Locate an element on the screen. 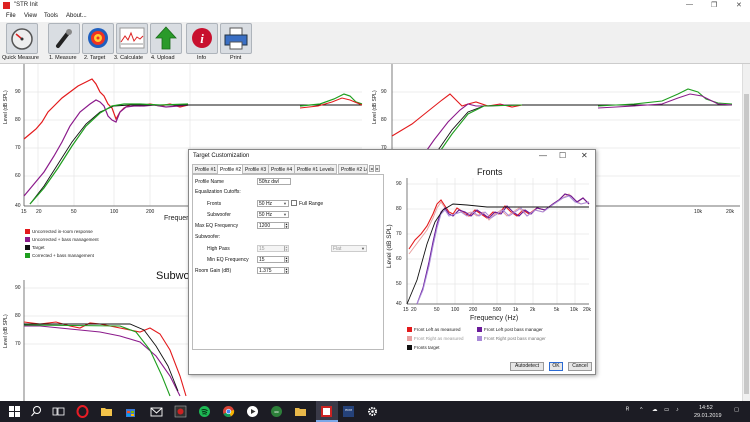 The image size is (750, 422). min-eq-input: 15 ▲ ▼ is located at coordinates (273, 259).